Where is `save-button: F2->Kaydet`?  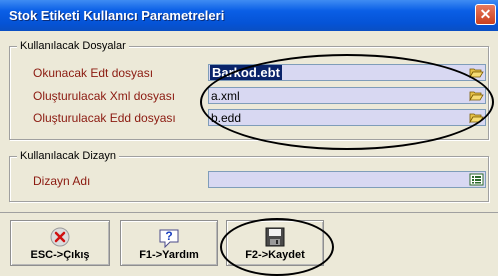 save-button: F2->Kaydet is located at coordinates (275, 243).